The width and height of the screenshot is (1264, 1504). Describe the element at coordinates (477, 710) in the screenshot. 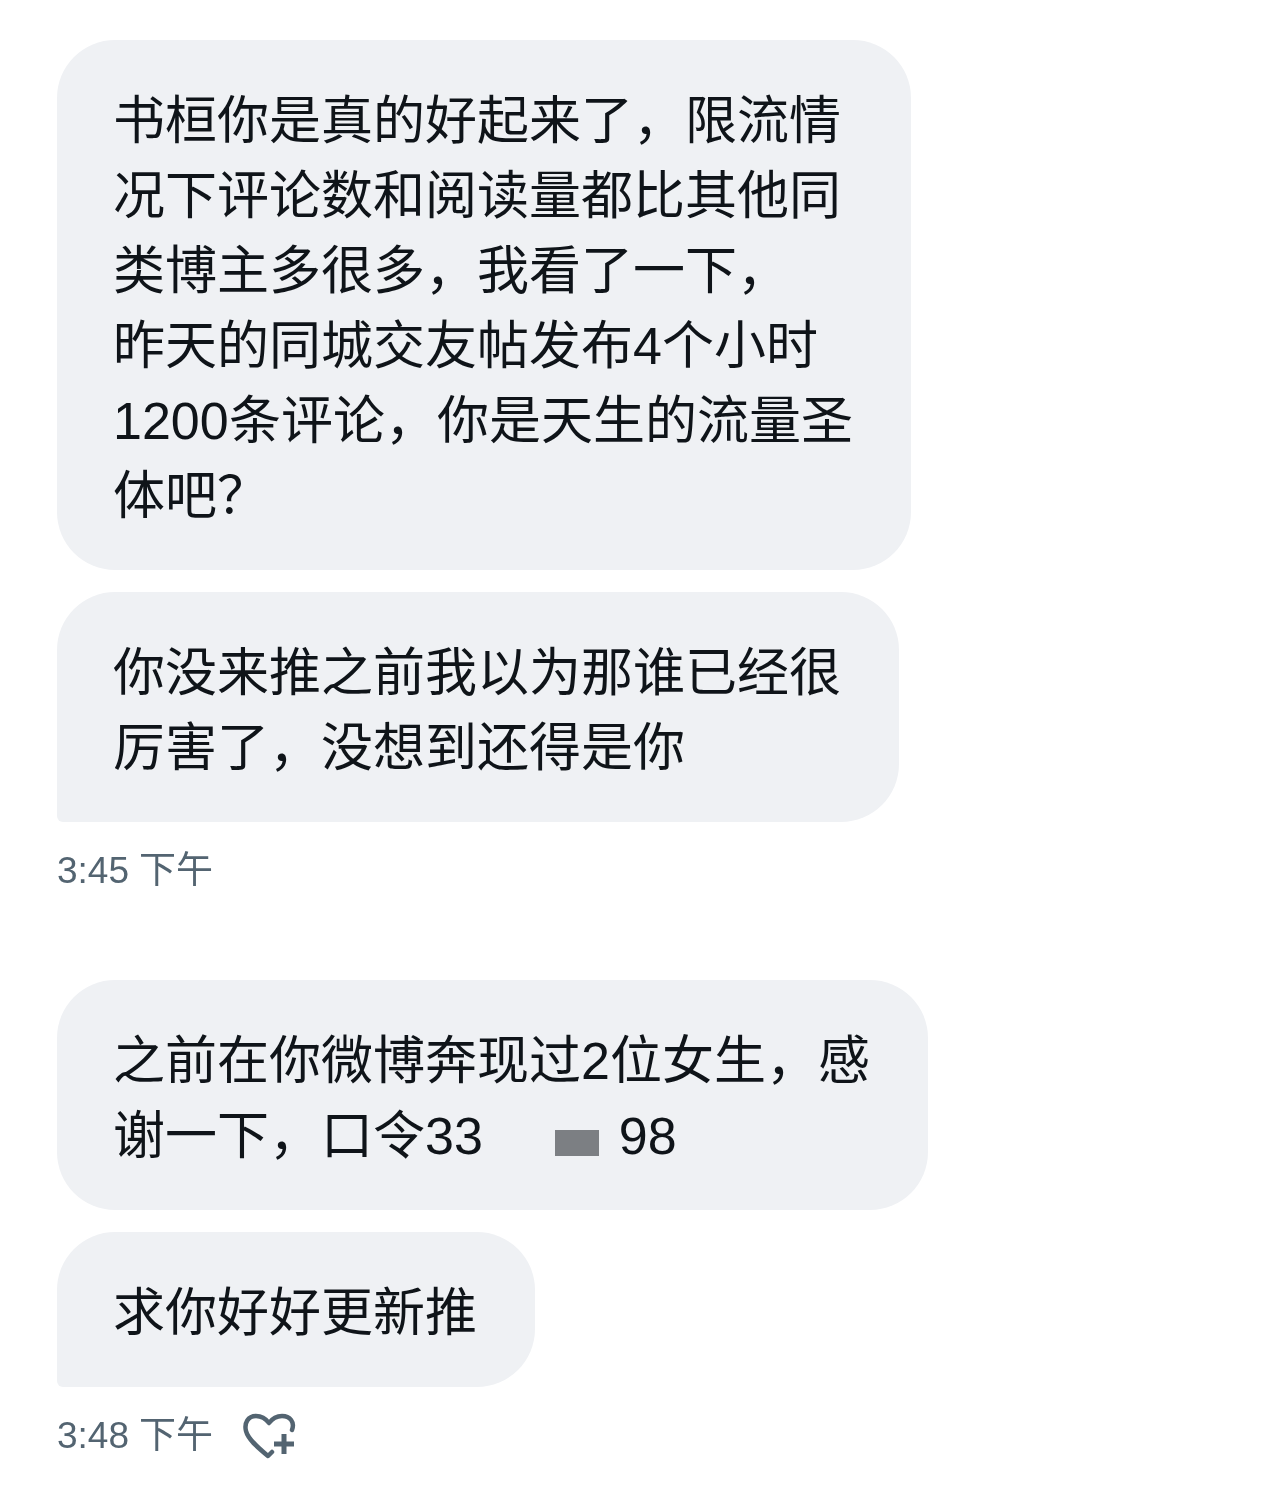

I see `message-text: 你没来推之前我以为那谁已经很厉害了，没想到还得是你` at that location.